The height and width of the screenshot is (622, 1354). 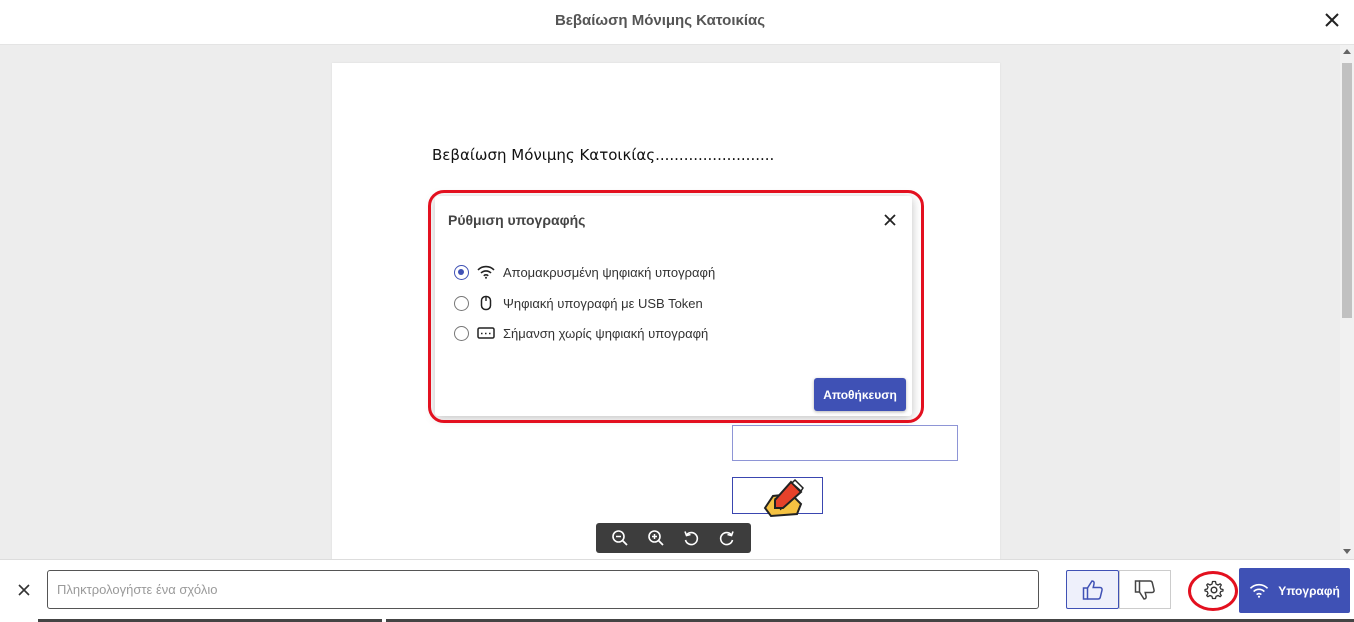 I want to click on signature-field-box, so click(x=845, y=443).